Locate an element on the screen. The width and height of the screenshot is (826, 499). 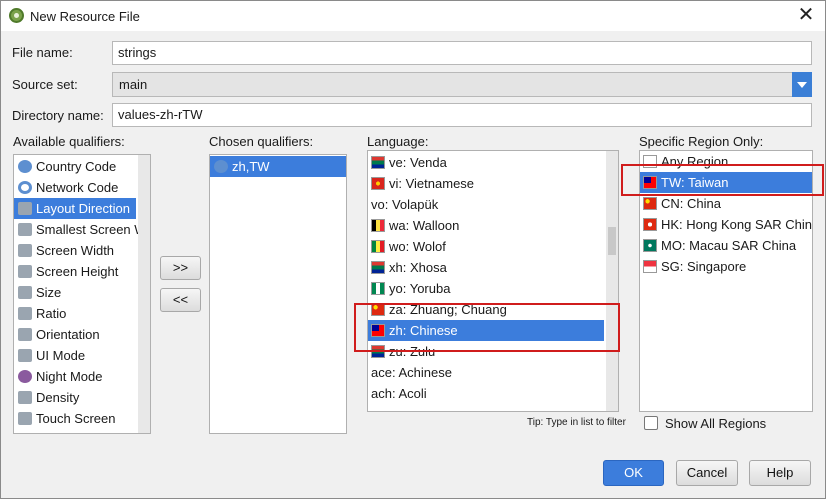
directory-name-label: Directory name: is located at coordinates (58, 115).